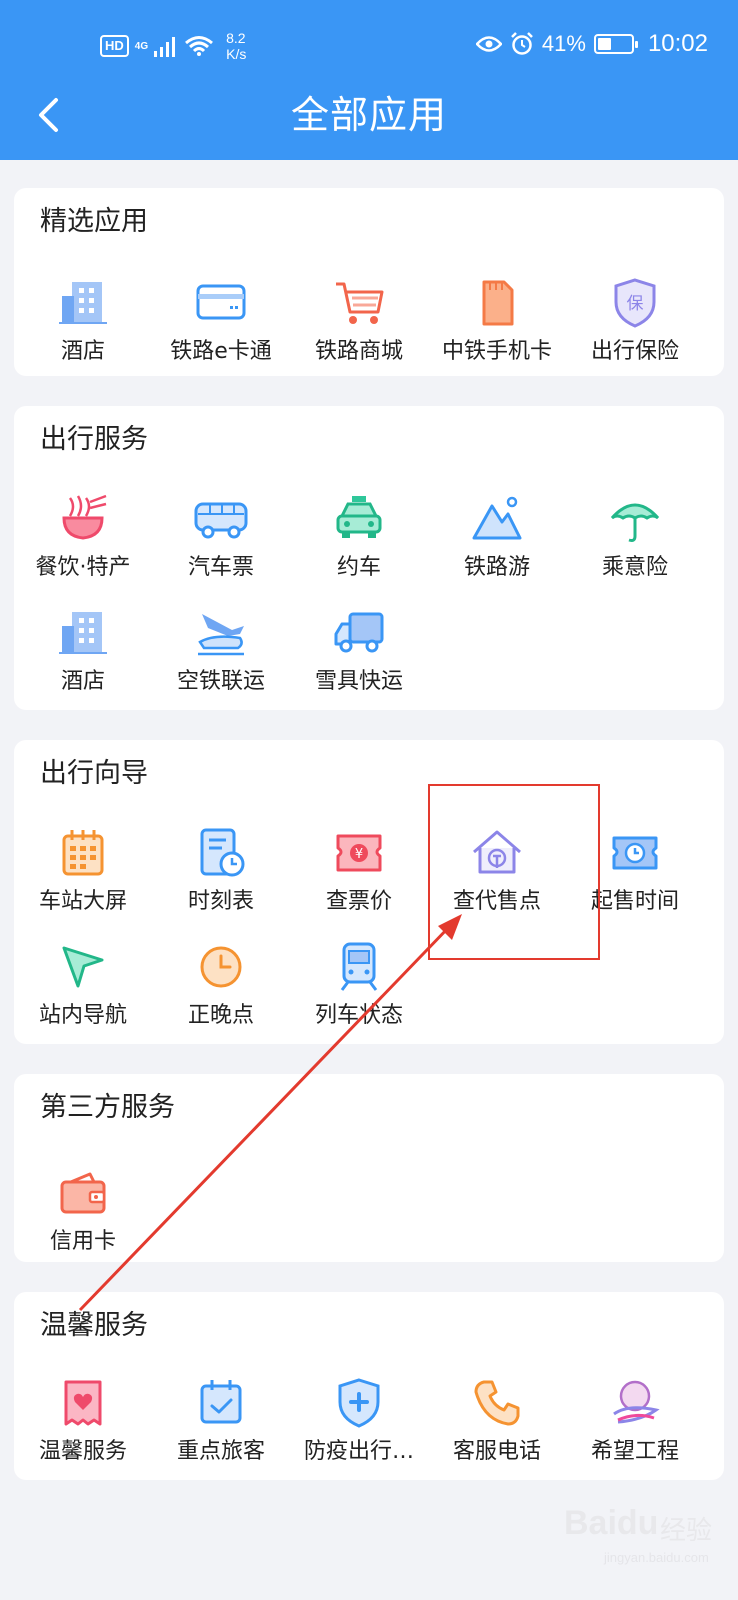 The image size is (738, 1600). I want to click on watermark-url: jingyan.baidu.com, so click(656, 1557).